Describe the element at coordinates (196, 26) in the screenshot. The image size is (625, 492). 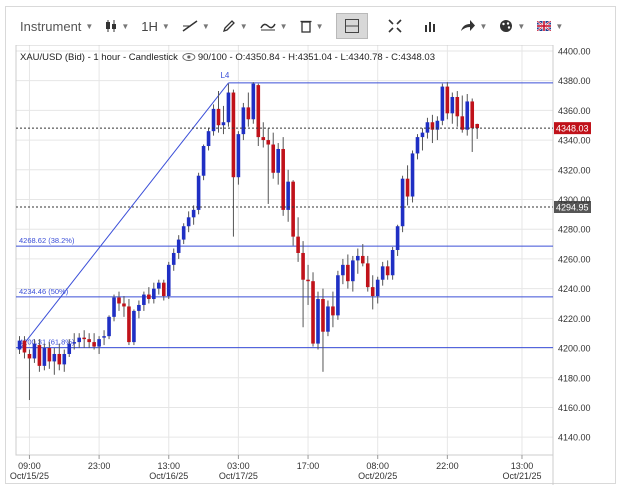
I see `line-tool-menu: ▼` at that location.